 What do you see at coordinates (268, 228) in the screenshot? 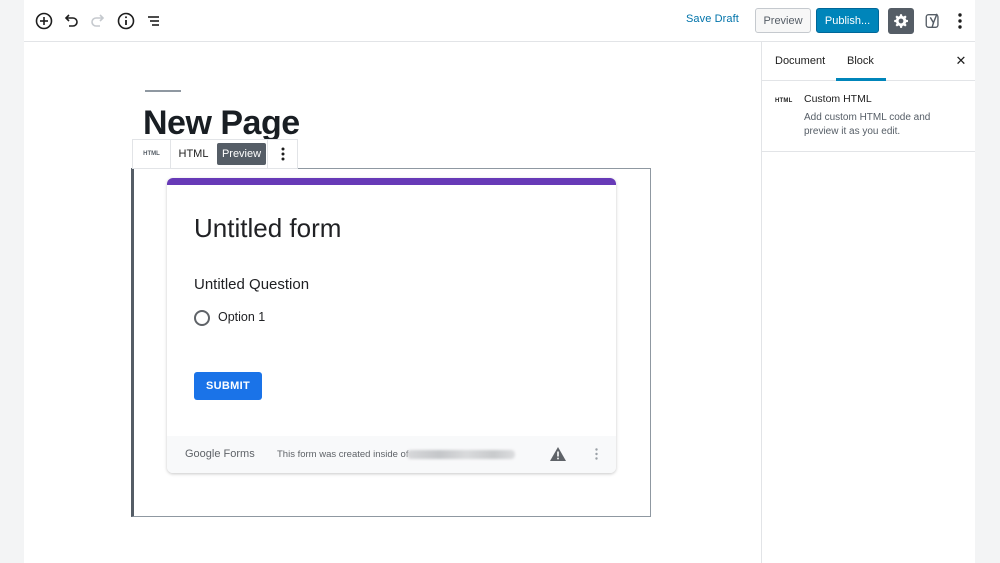
I see `form-title: Untitled form` at bounding box center [268, 228].